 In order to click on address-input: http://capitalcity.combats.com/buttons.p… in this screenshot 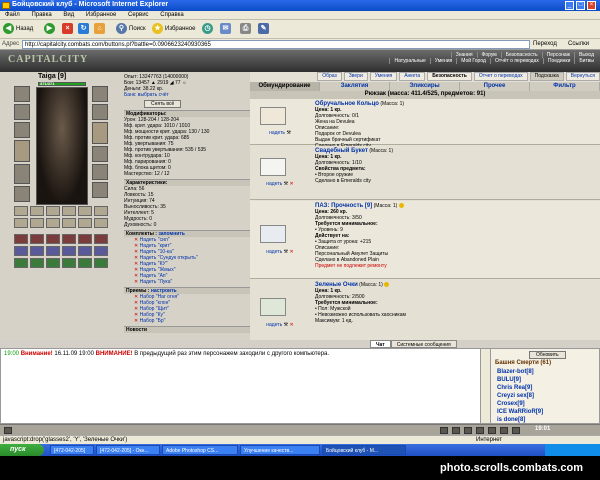, I will do `click(276, 44)`.